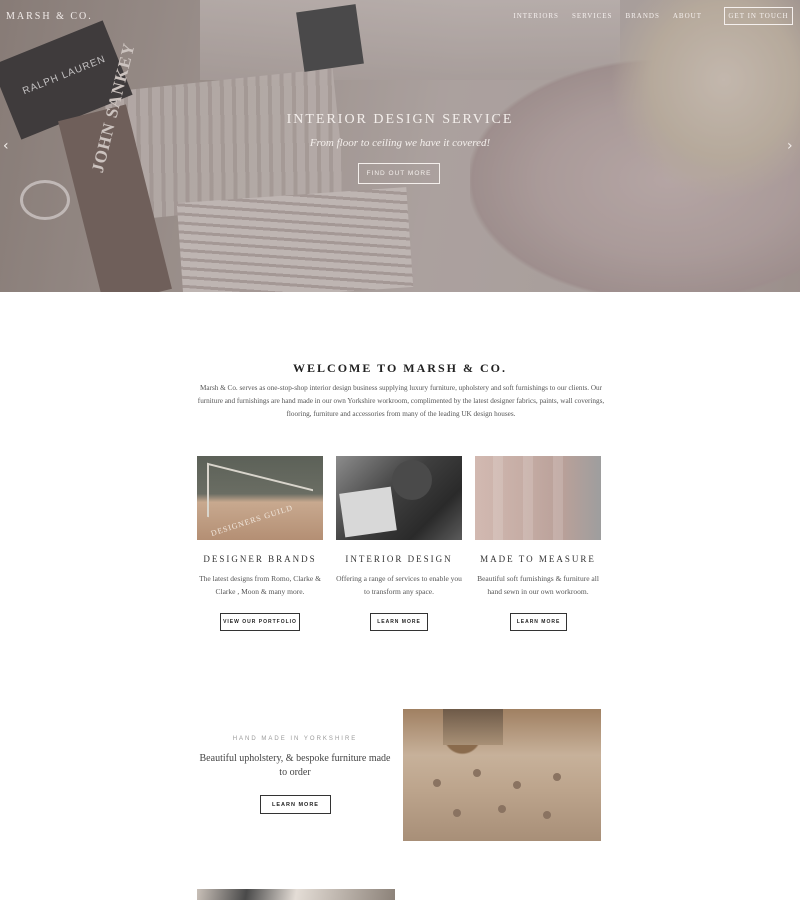 Image resolution: width=800 pixels, height=900 pixels. Describe the element at coordinates (758, 16) in the screenshot. I see `get-in-touch-button: GET IN TOUCH` at that location.